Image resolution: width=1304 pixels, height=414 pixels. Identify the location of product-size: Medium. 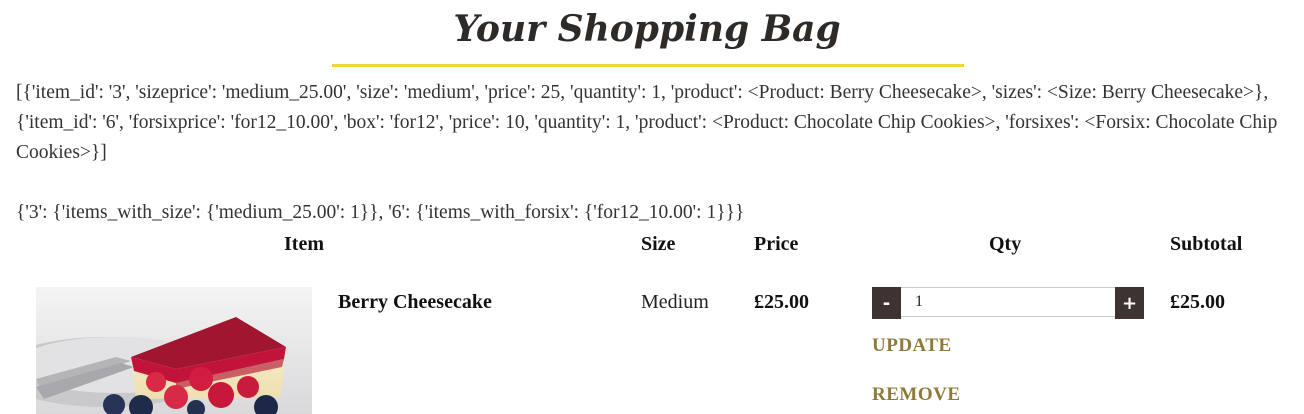
(675, 302).